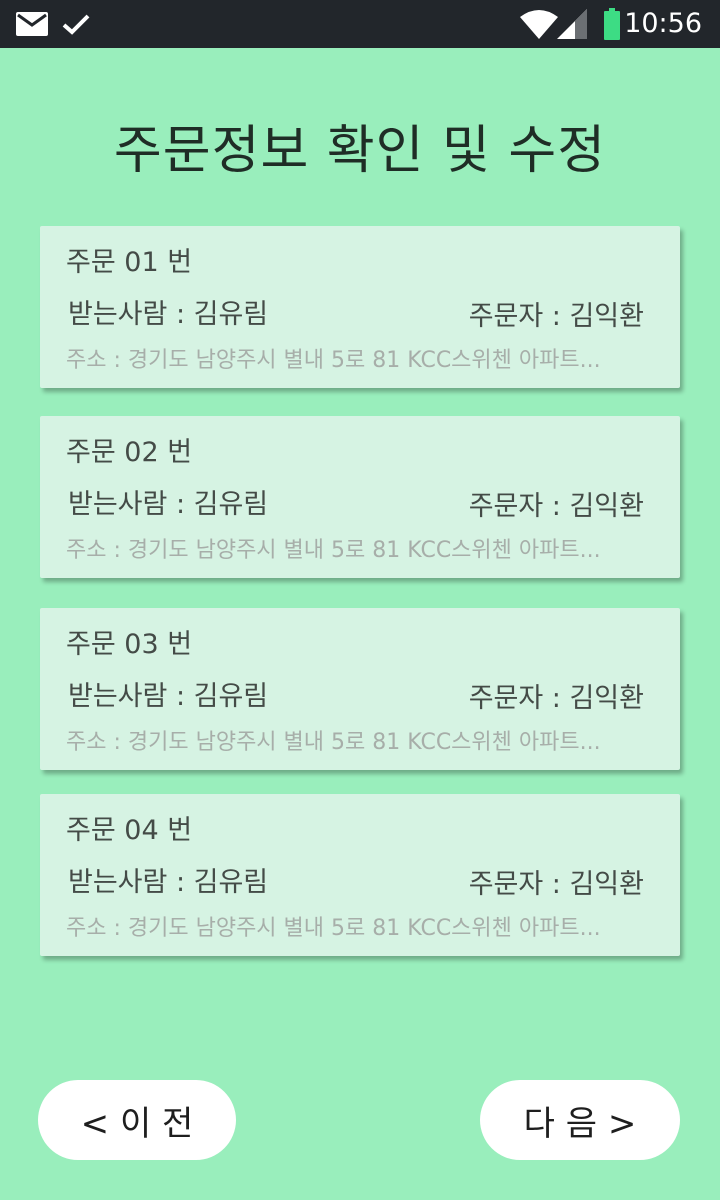  Describe the element at coordinates (129, 830) in the screenshot. I see `order-number: 주문 04 번` at that location.